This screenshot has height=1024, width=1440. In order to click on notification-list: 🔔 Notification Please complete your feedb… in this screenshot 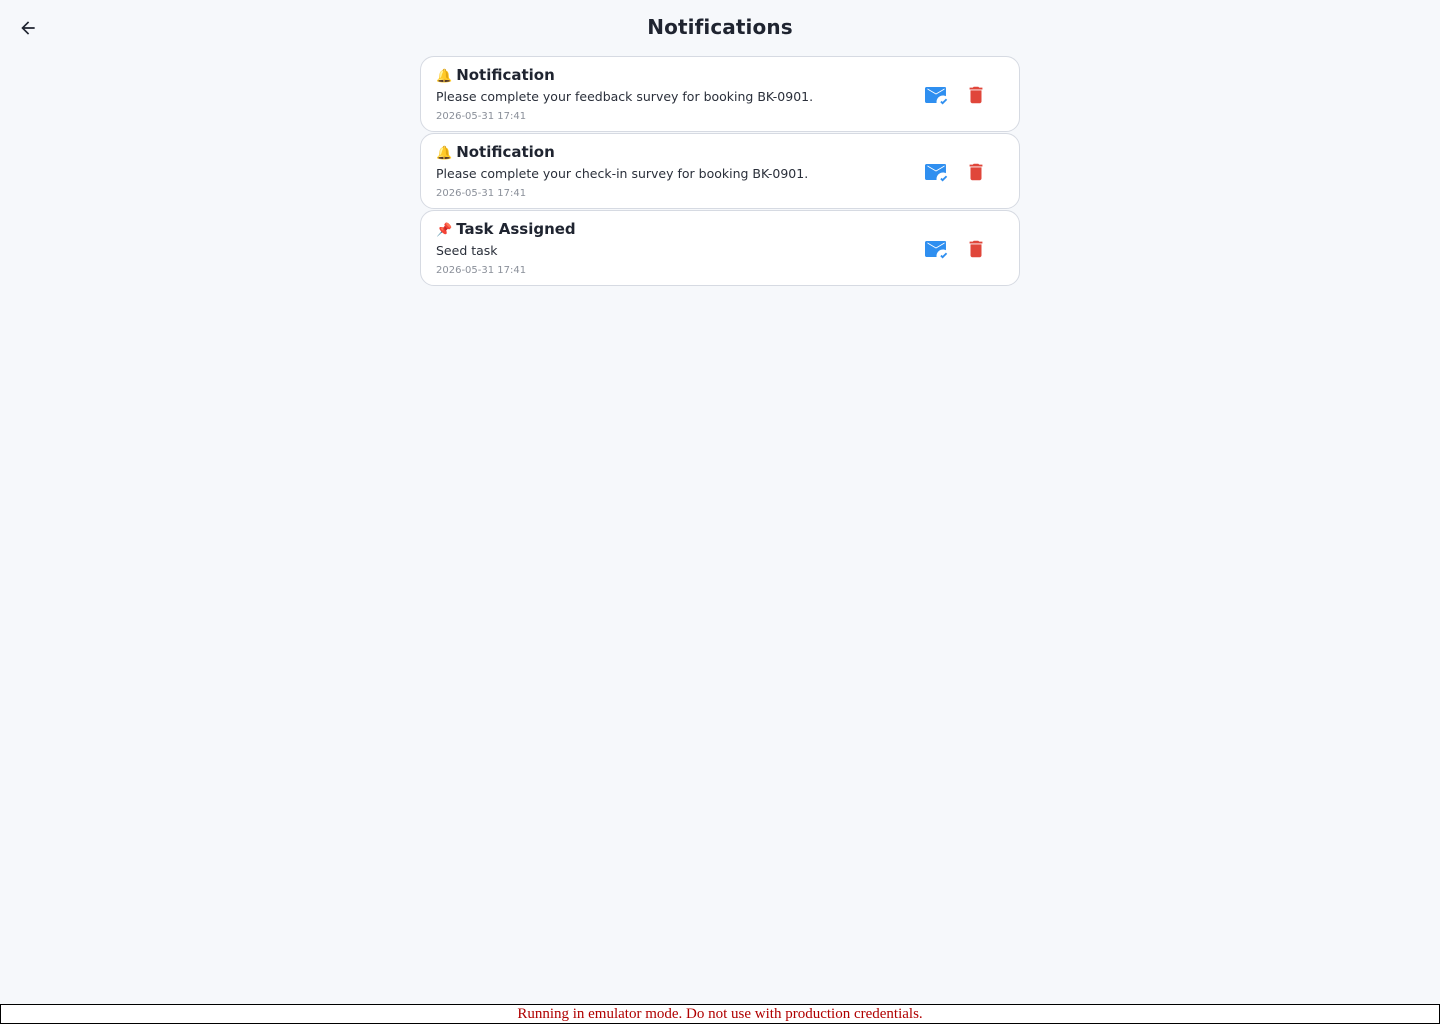, I will do `click(720, 171)`.